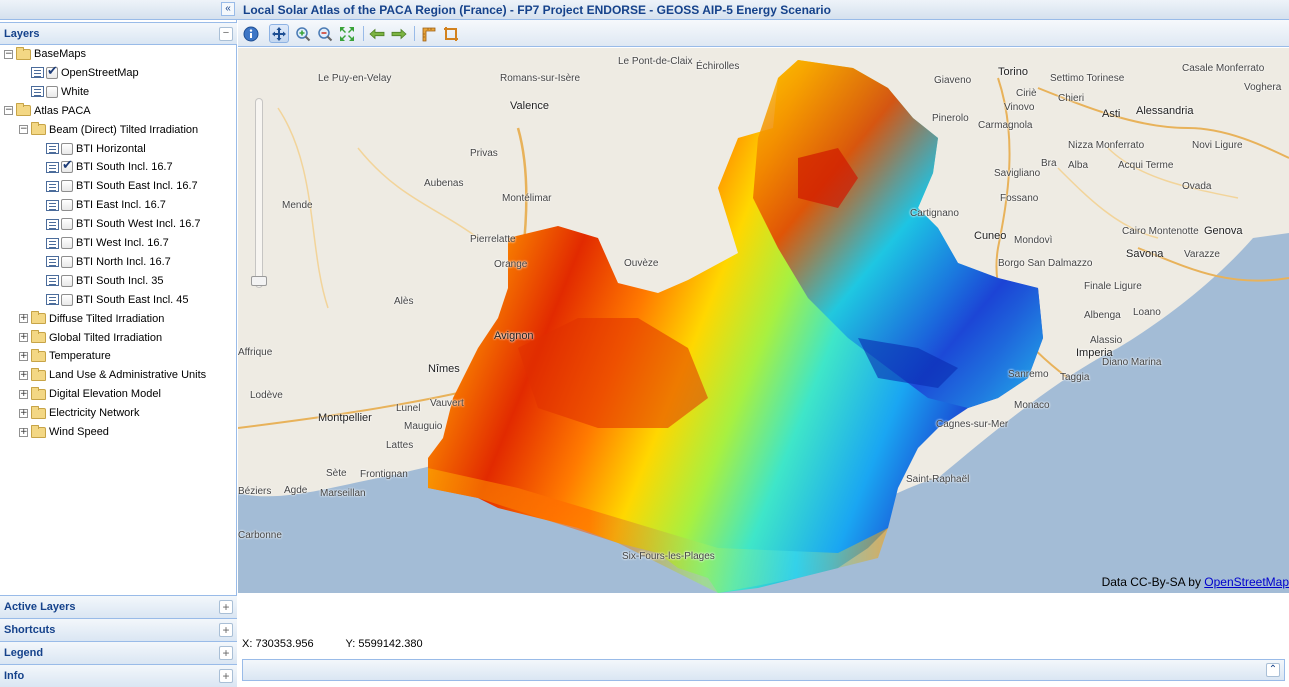 The width and height of the screenshot is (1289, 687). What do you see at coordinates (511, 264) in the screenshot?
I see `place-label: Orange` at bounding box center [511, 264].